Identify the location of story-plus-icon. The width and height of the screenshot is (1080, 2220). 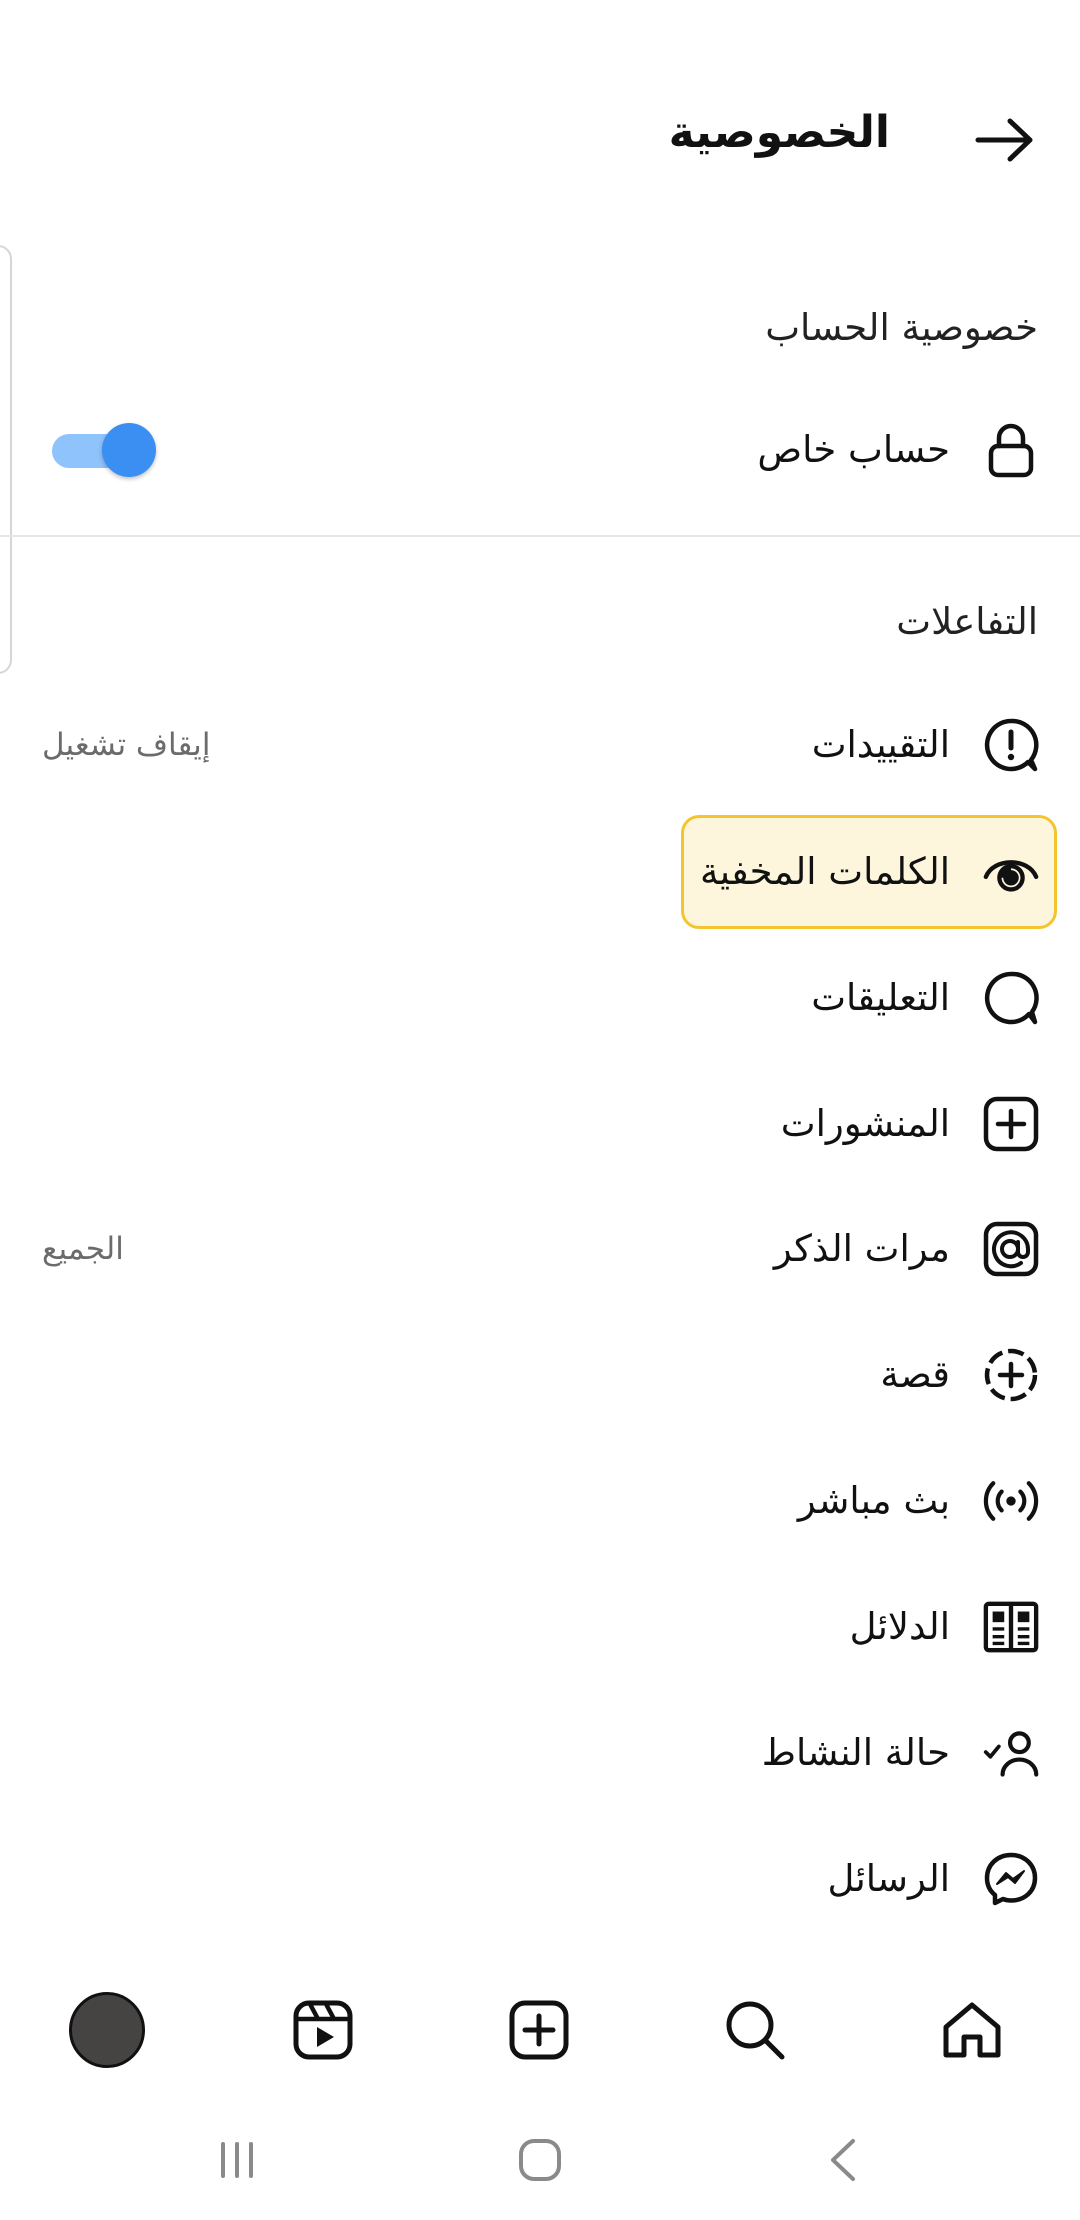
(1011, 1375).